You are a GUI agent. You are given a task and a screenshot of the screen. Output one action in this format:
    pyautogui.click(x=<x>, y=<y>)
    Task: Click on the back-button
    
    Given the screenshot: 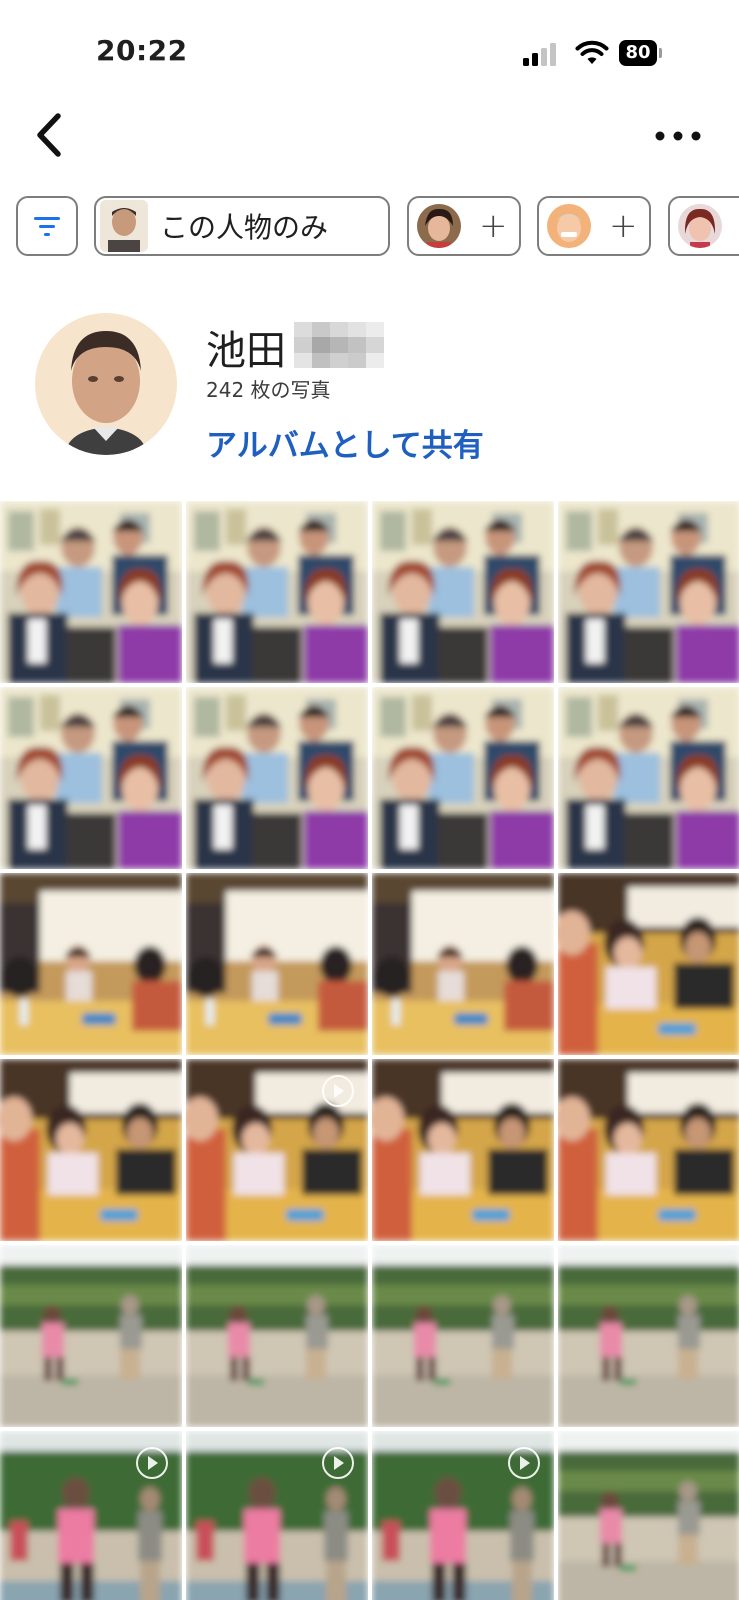 What is the action you would take?
    pyautogui.click(x=49, y=135)
    